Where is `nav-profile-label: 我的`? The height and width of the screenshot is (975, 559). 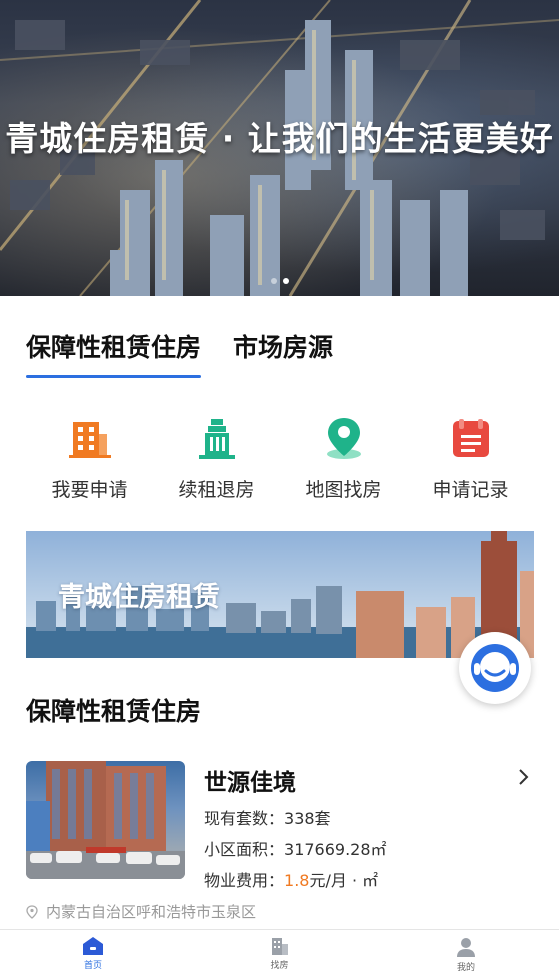 nav-profile-label: 我的 is located at coordinates (465, 968).